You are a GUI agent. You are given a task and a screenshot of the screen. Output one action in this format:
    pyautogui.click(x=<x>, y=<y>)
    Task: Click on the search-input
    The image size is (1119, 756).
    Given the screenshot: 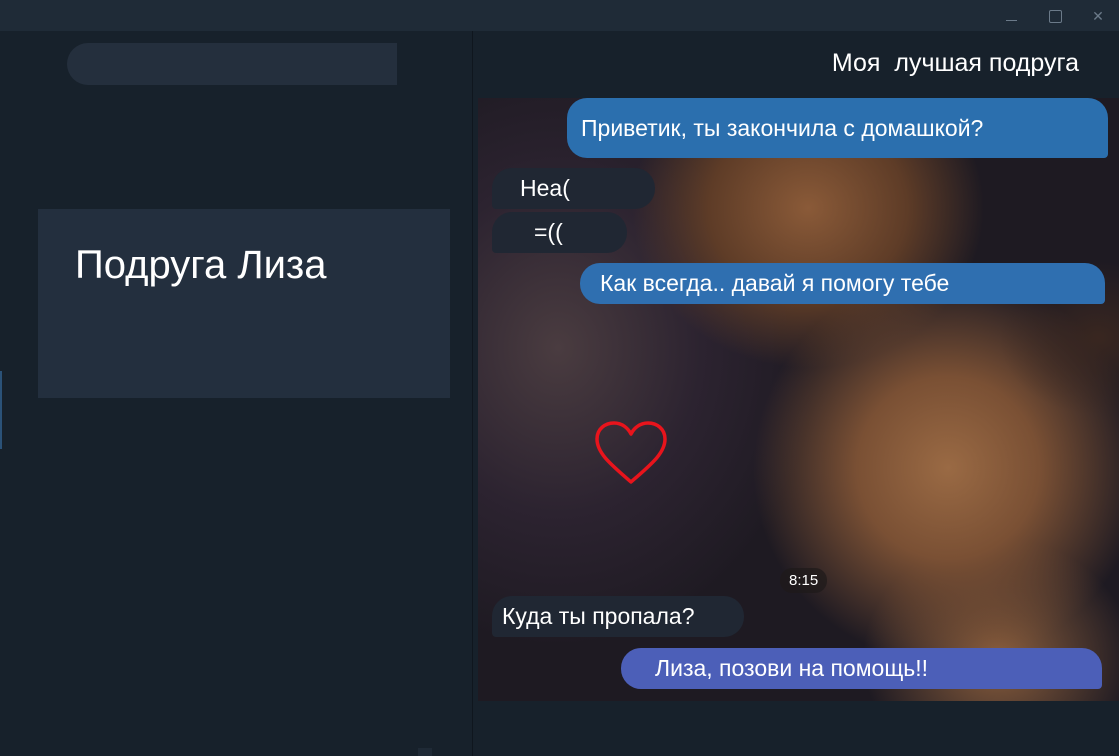 What is the action you would take?
    pyautogui.click(x=232, y=64)
    